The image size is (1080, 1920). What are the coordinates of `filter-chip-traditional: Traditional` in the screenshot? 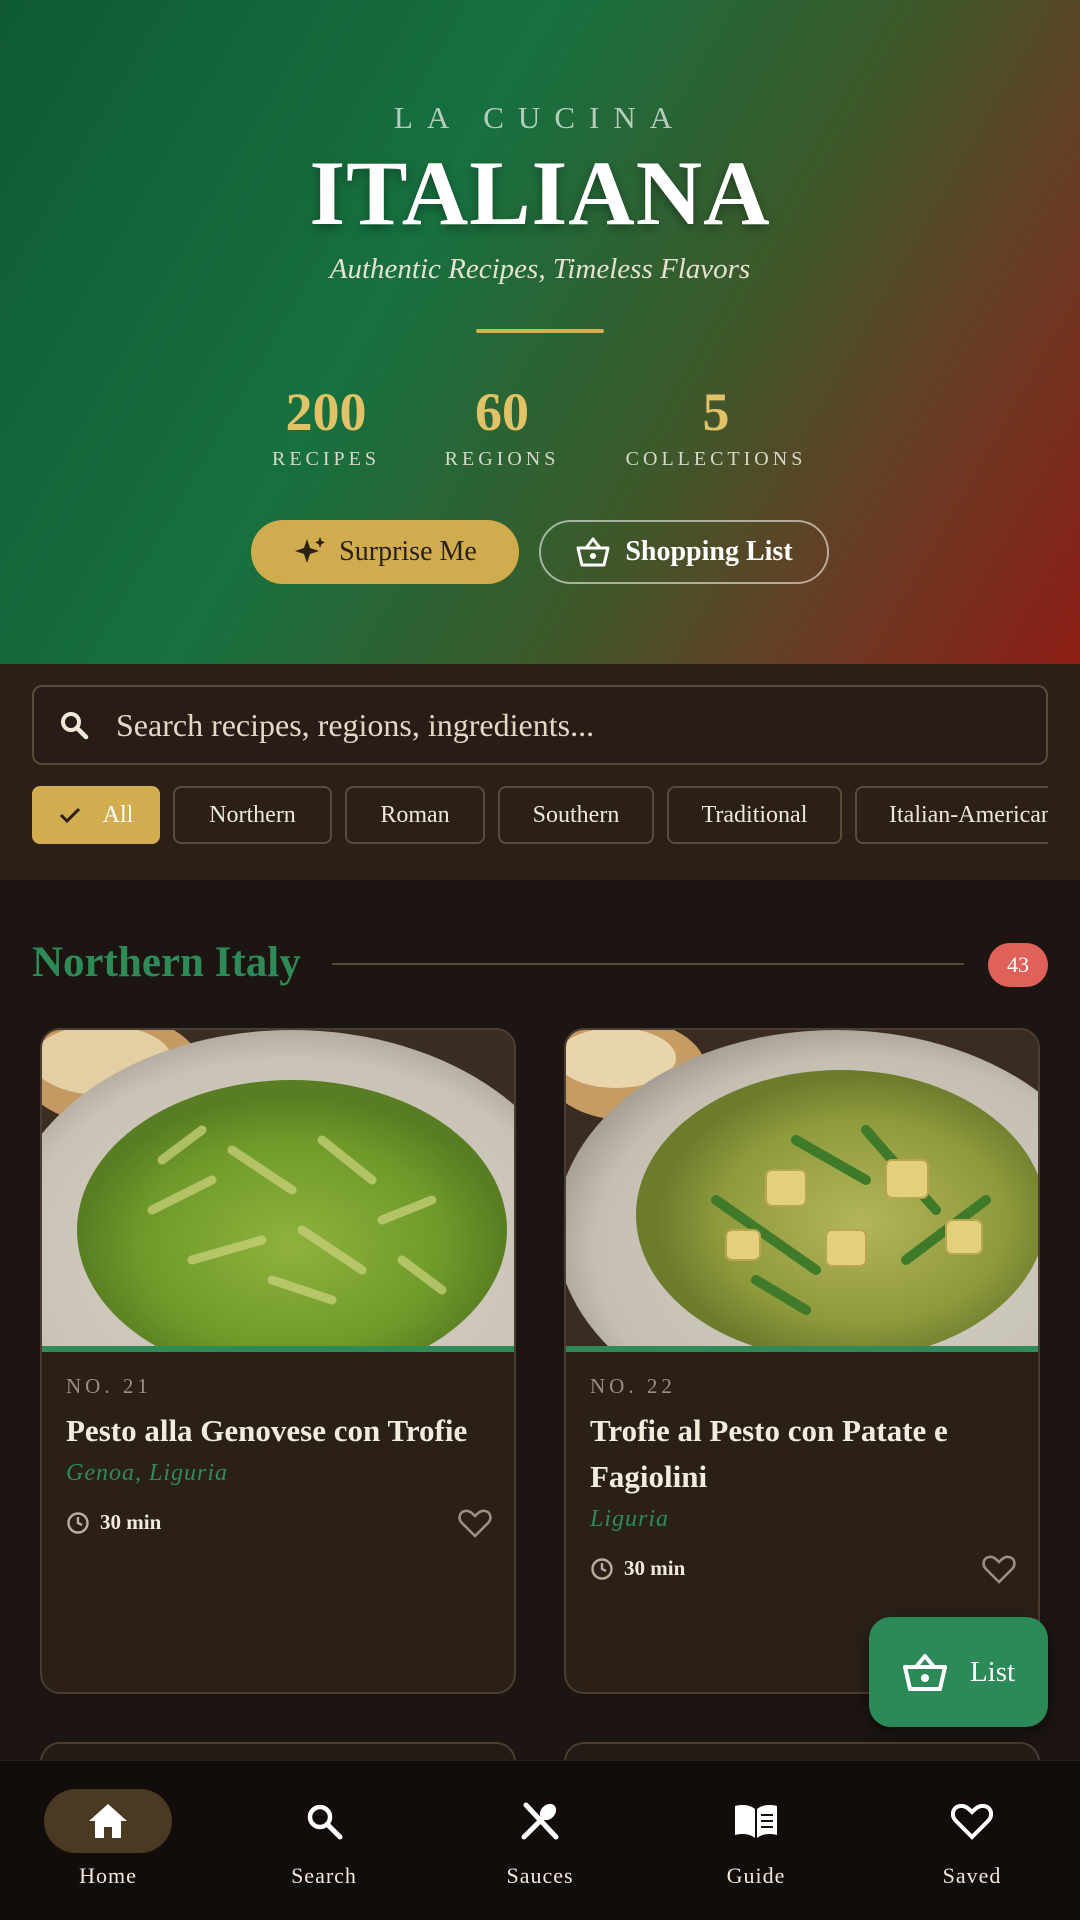 It's located at (754, 815).